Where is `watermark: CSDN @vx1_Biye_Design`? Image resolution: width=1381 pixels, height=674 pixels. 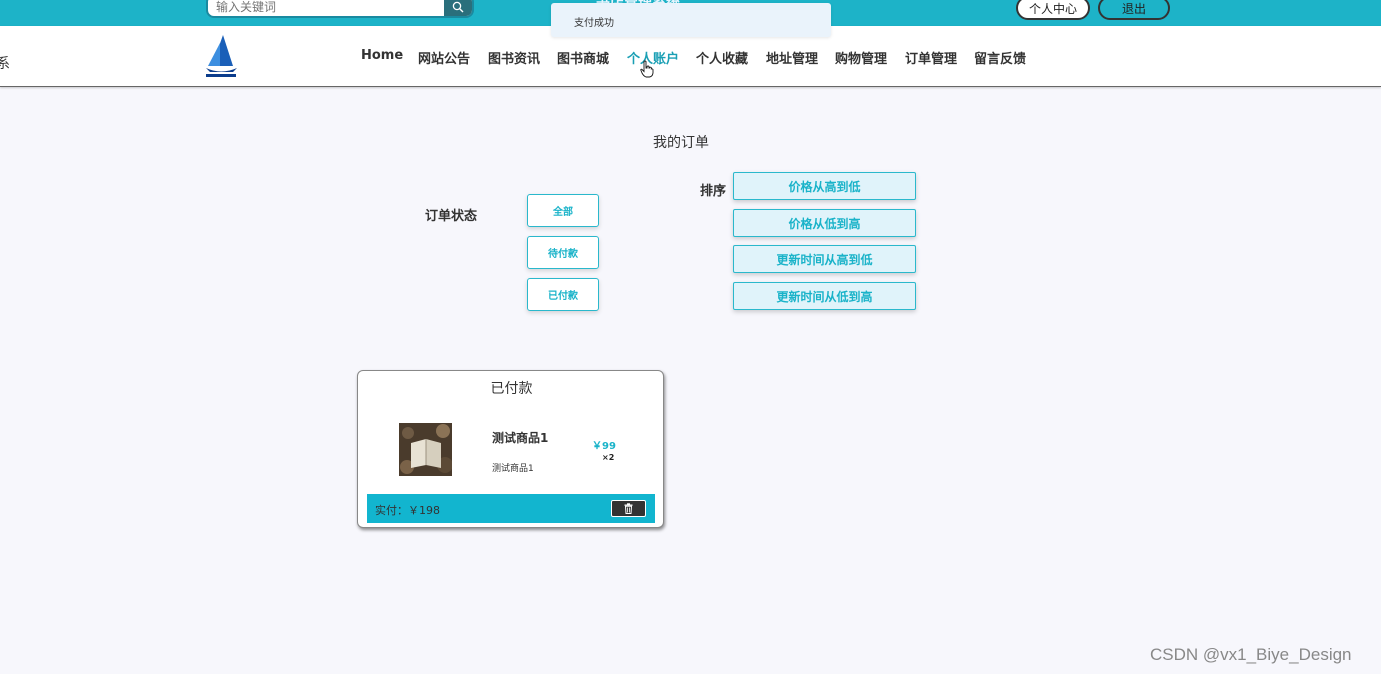
watermark: CSDN @vx1_Biye_Design is located at coordinates (1251, 654).